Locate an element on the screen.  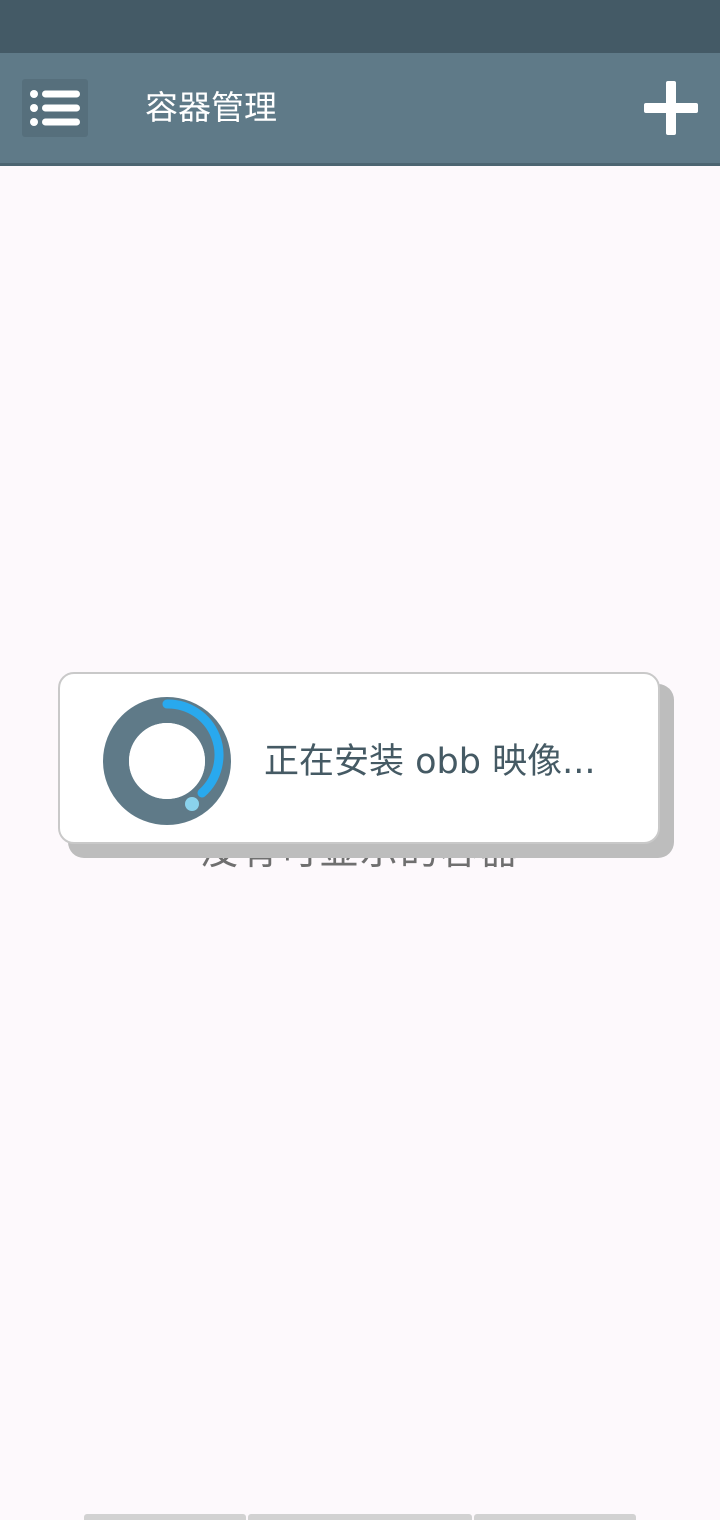
app-bar: 容器管理 is located at coordinates (360, 109).